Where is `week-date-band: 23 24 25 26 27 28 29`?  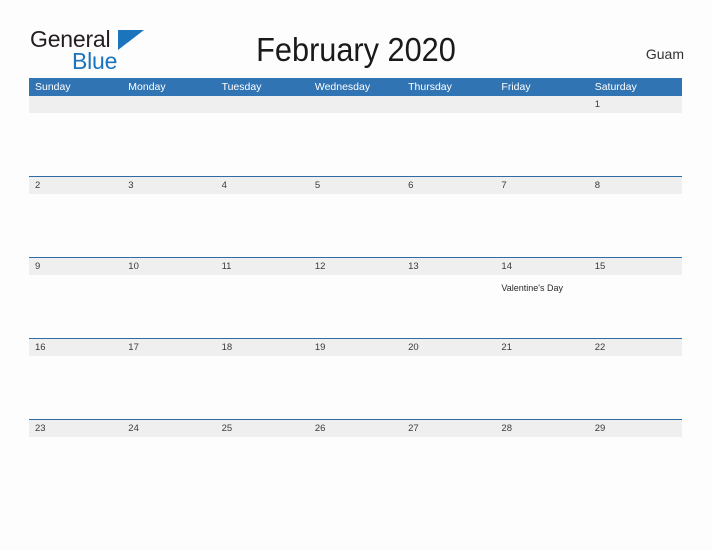
week-date-band: 23 24 25 26 27 28 29 is located at coordinates (355, 428).